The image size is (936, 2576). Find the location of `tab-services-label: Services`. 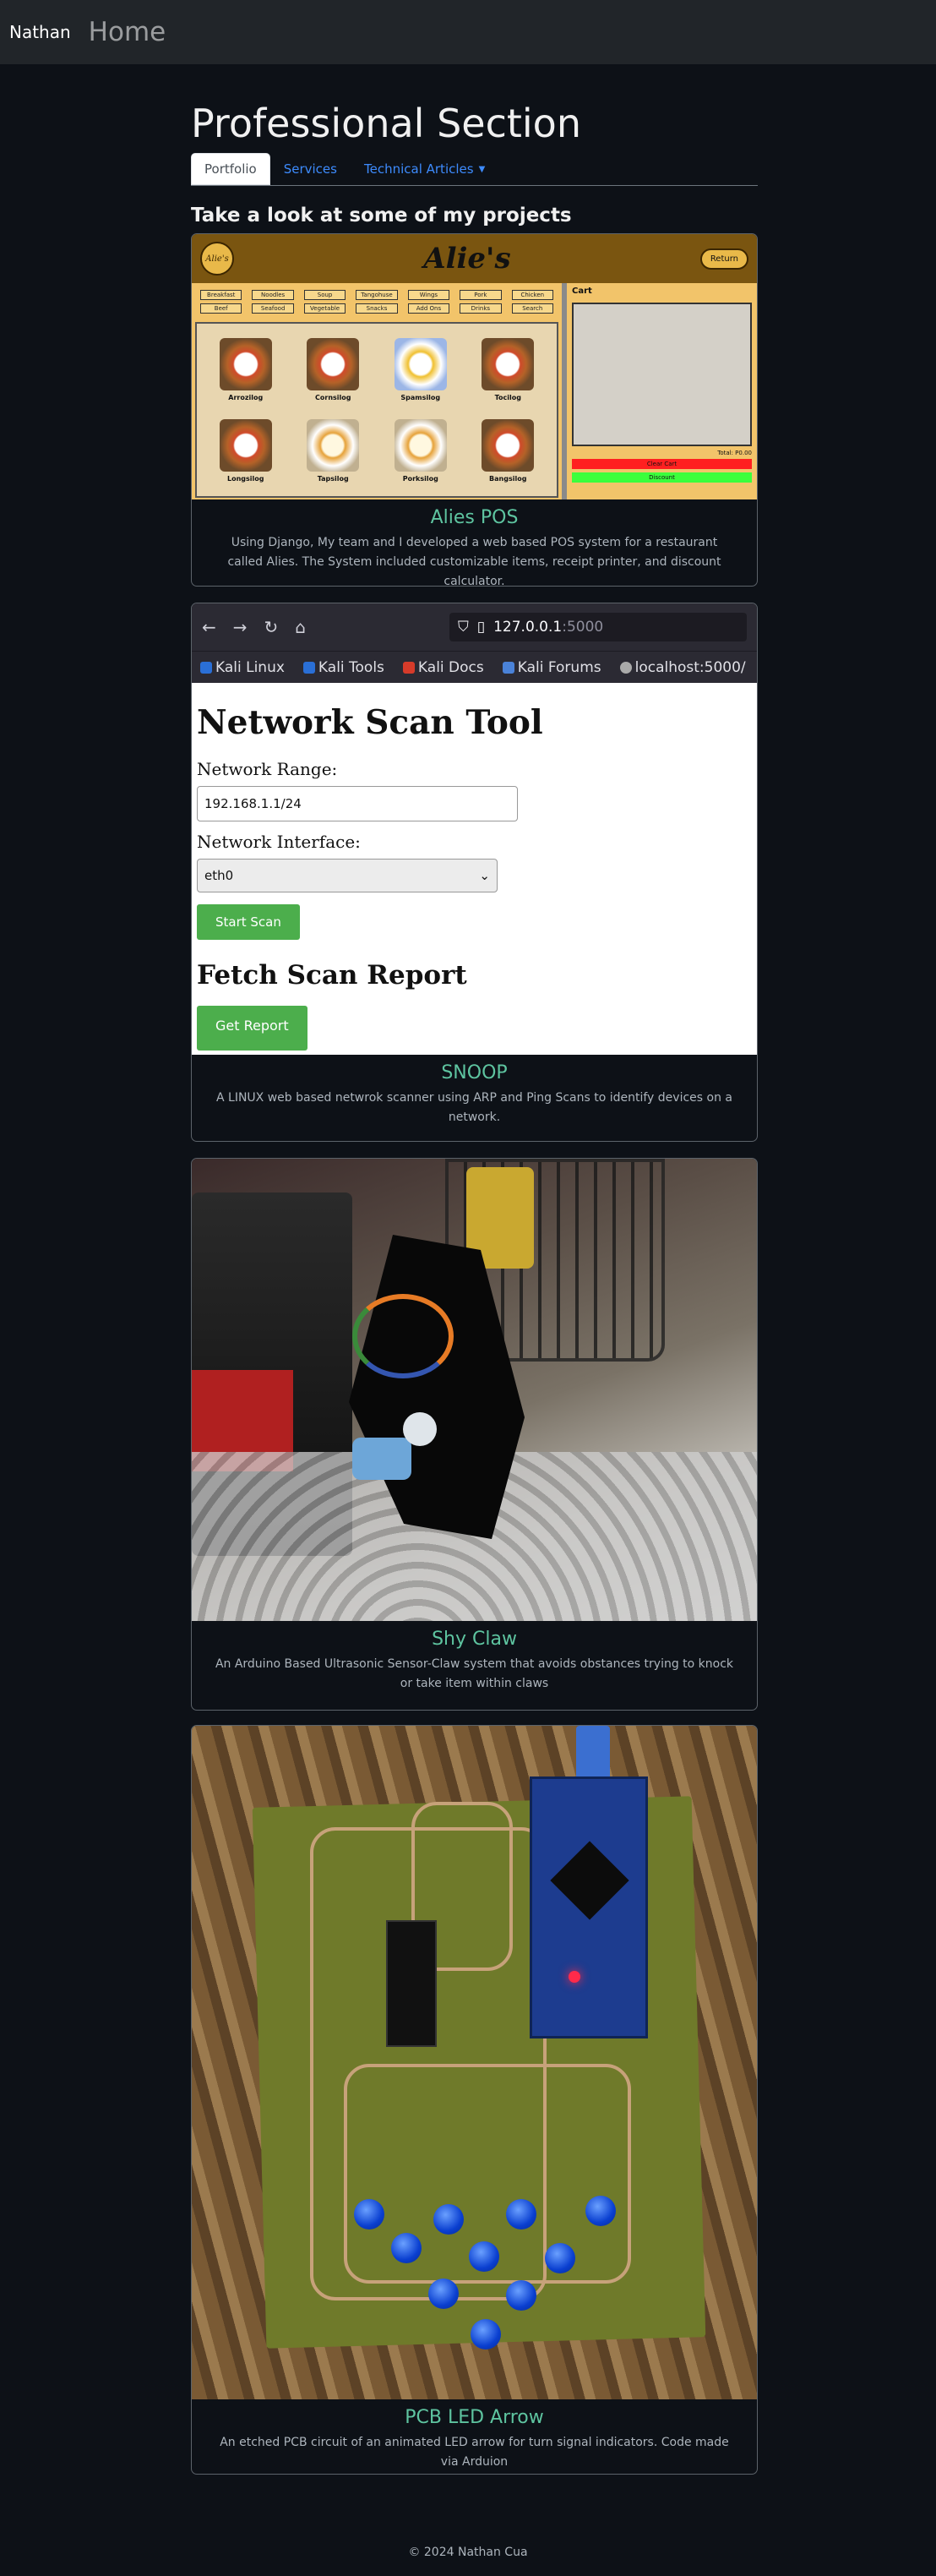

tab-services-label: Services is located at coordinates (310, 169).